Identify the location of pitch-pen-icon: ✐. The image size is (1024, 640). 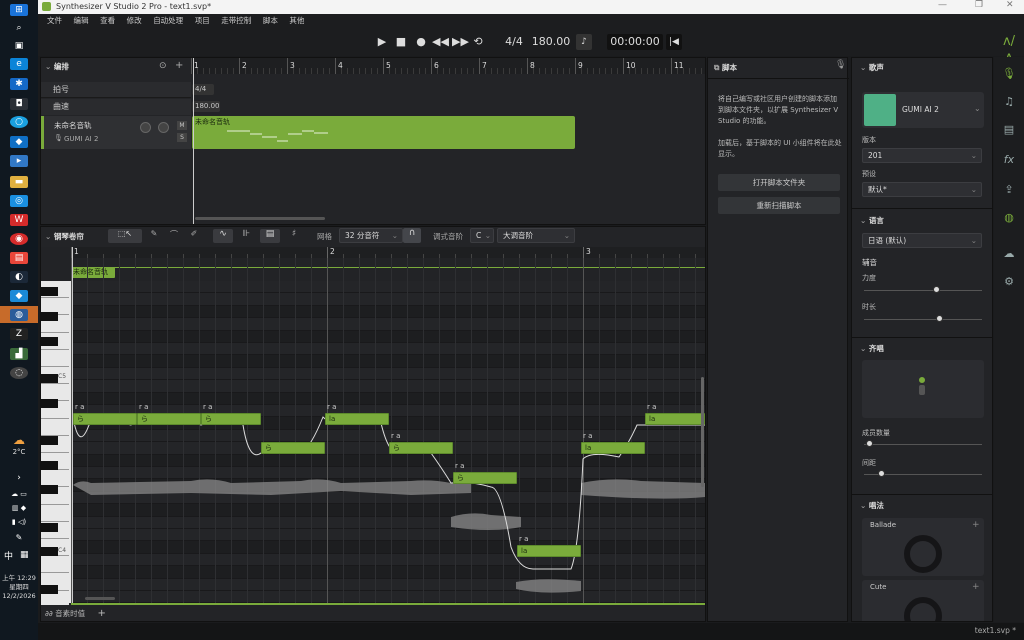
(194, 236).